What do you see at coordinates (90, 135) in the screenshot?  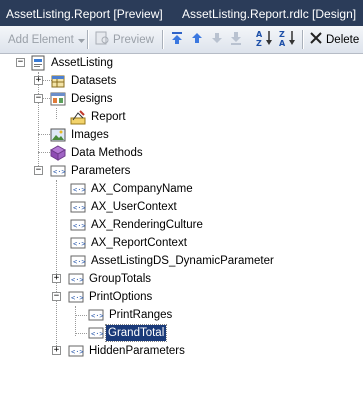 I see `tree-node-images: Images` at bounding box center [90, 135].